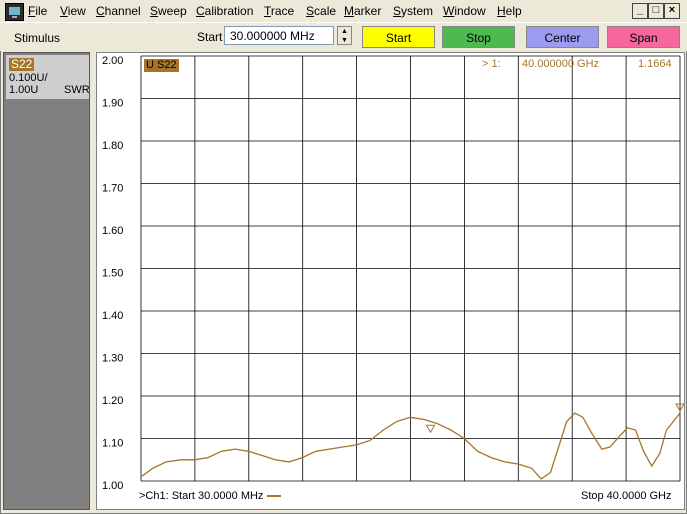  Describe the element at coordinates (112, 61) in the screenshot. I see `y-tick-label: 2.00` at that location.